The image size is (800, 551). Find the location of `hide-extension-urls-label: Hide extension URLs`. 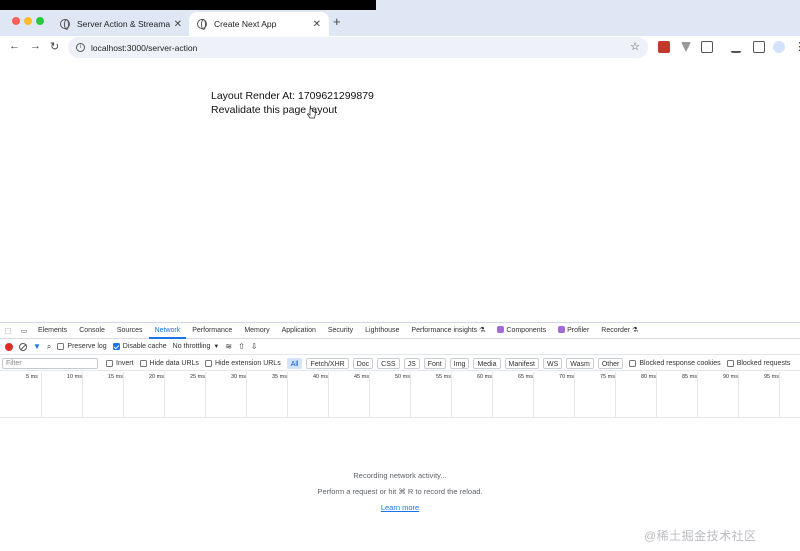

hide-extension-urls-label: Hide extension URLs is located at coordinates (247, 363).